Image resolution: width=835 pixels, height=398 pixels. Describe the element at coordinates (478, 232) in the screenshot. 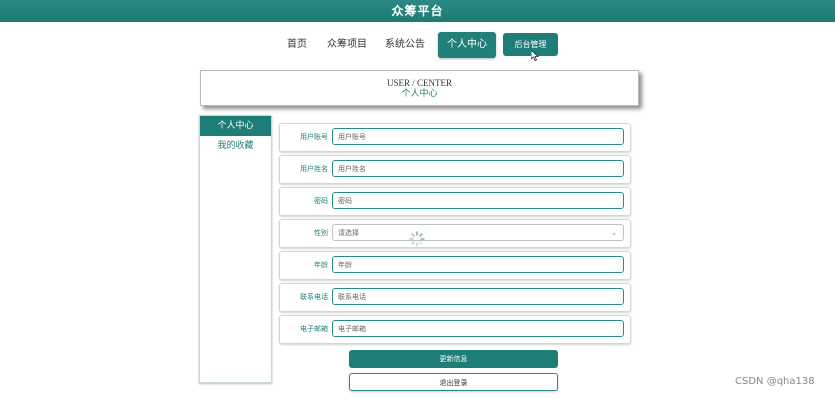

I see `gender-select: 请选择 ⌄` at that location.